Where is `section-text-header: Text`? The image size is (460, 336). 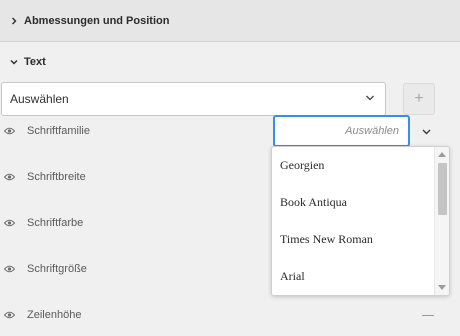 section-text-header: Text is located at coordinates (230, 62).